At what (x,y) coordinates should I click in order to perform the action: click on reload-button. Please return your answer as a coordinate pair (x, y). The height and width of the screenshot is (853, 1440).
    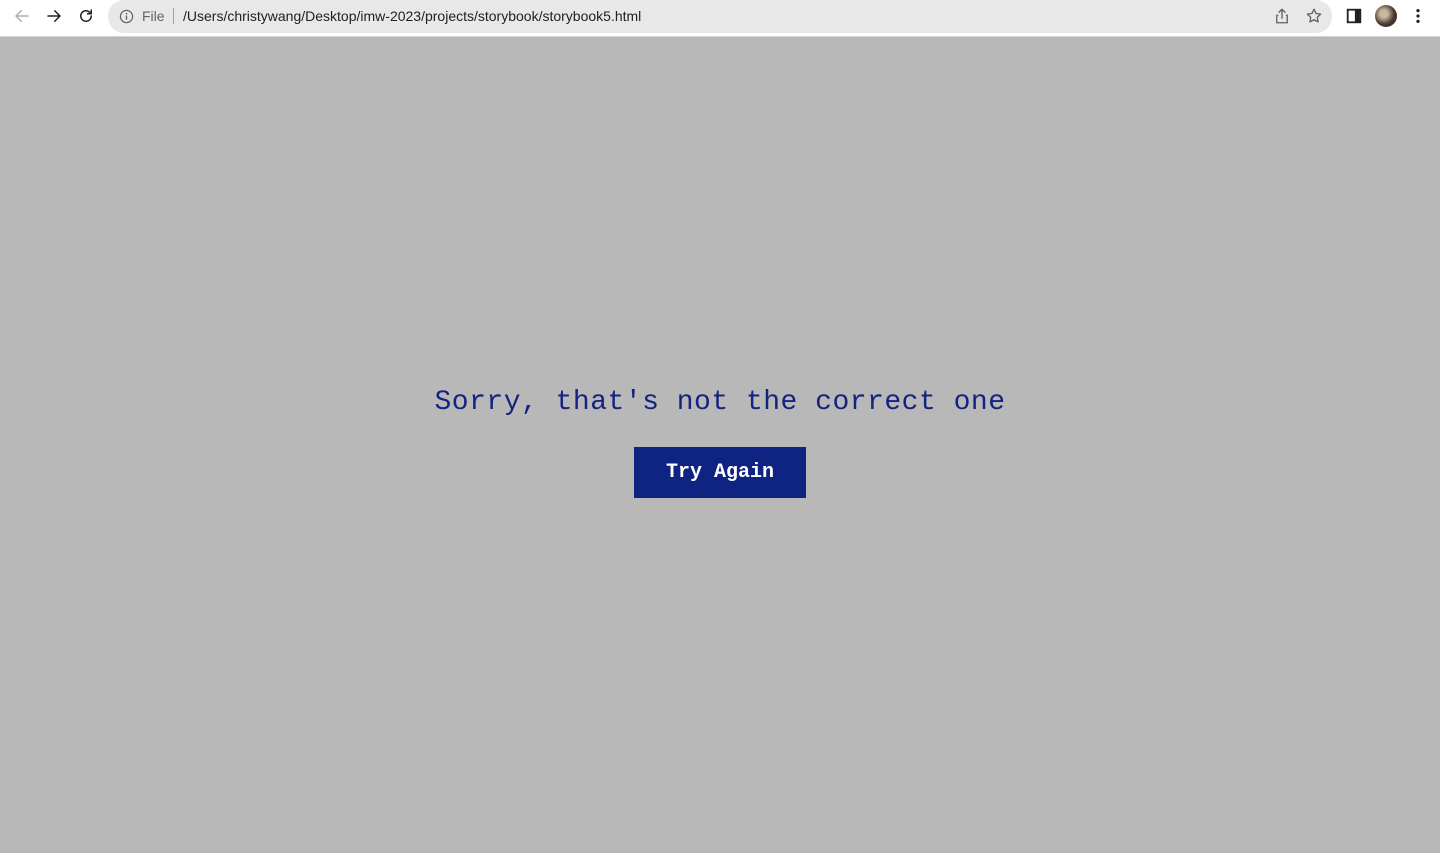
    Looking at the image, I should click on (86, 16).